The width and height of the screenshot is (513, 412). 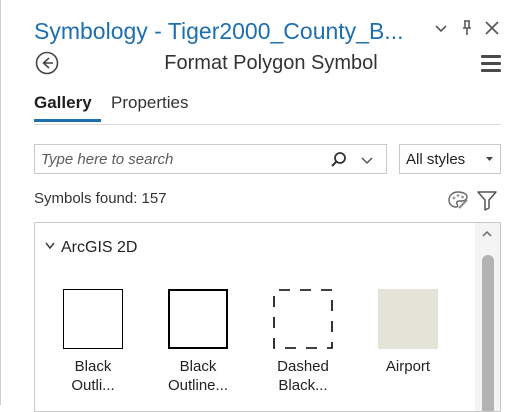 I want to click on header-divider, so click(x=267, y=124).